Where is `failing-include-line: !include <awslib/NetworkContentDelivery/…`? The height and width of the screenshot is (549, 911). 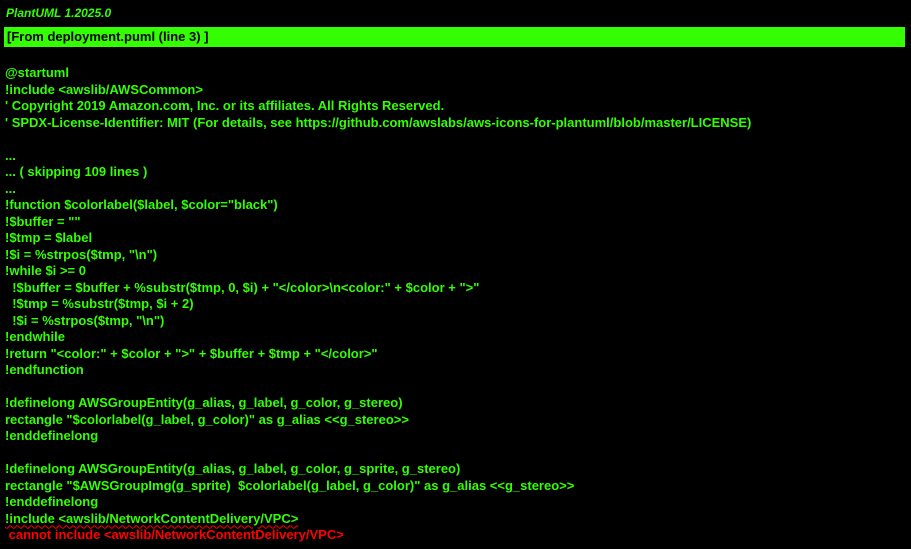 failing-include-line: !include <awslib/NetworkContentDelivery/… is located at coordinates (152, 518).